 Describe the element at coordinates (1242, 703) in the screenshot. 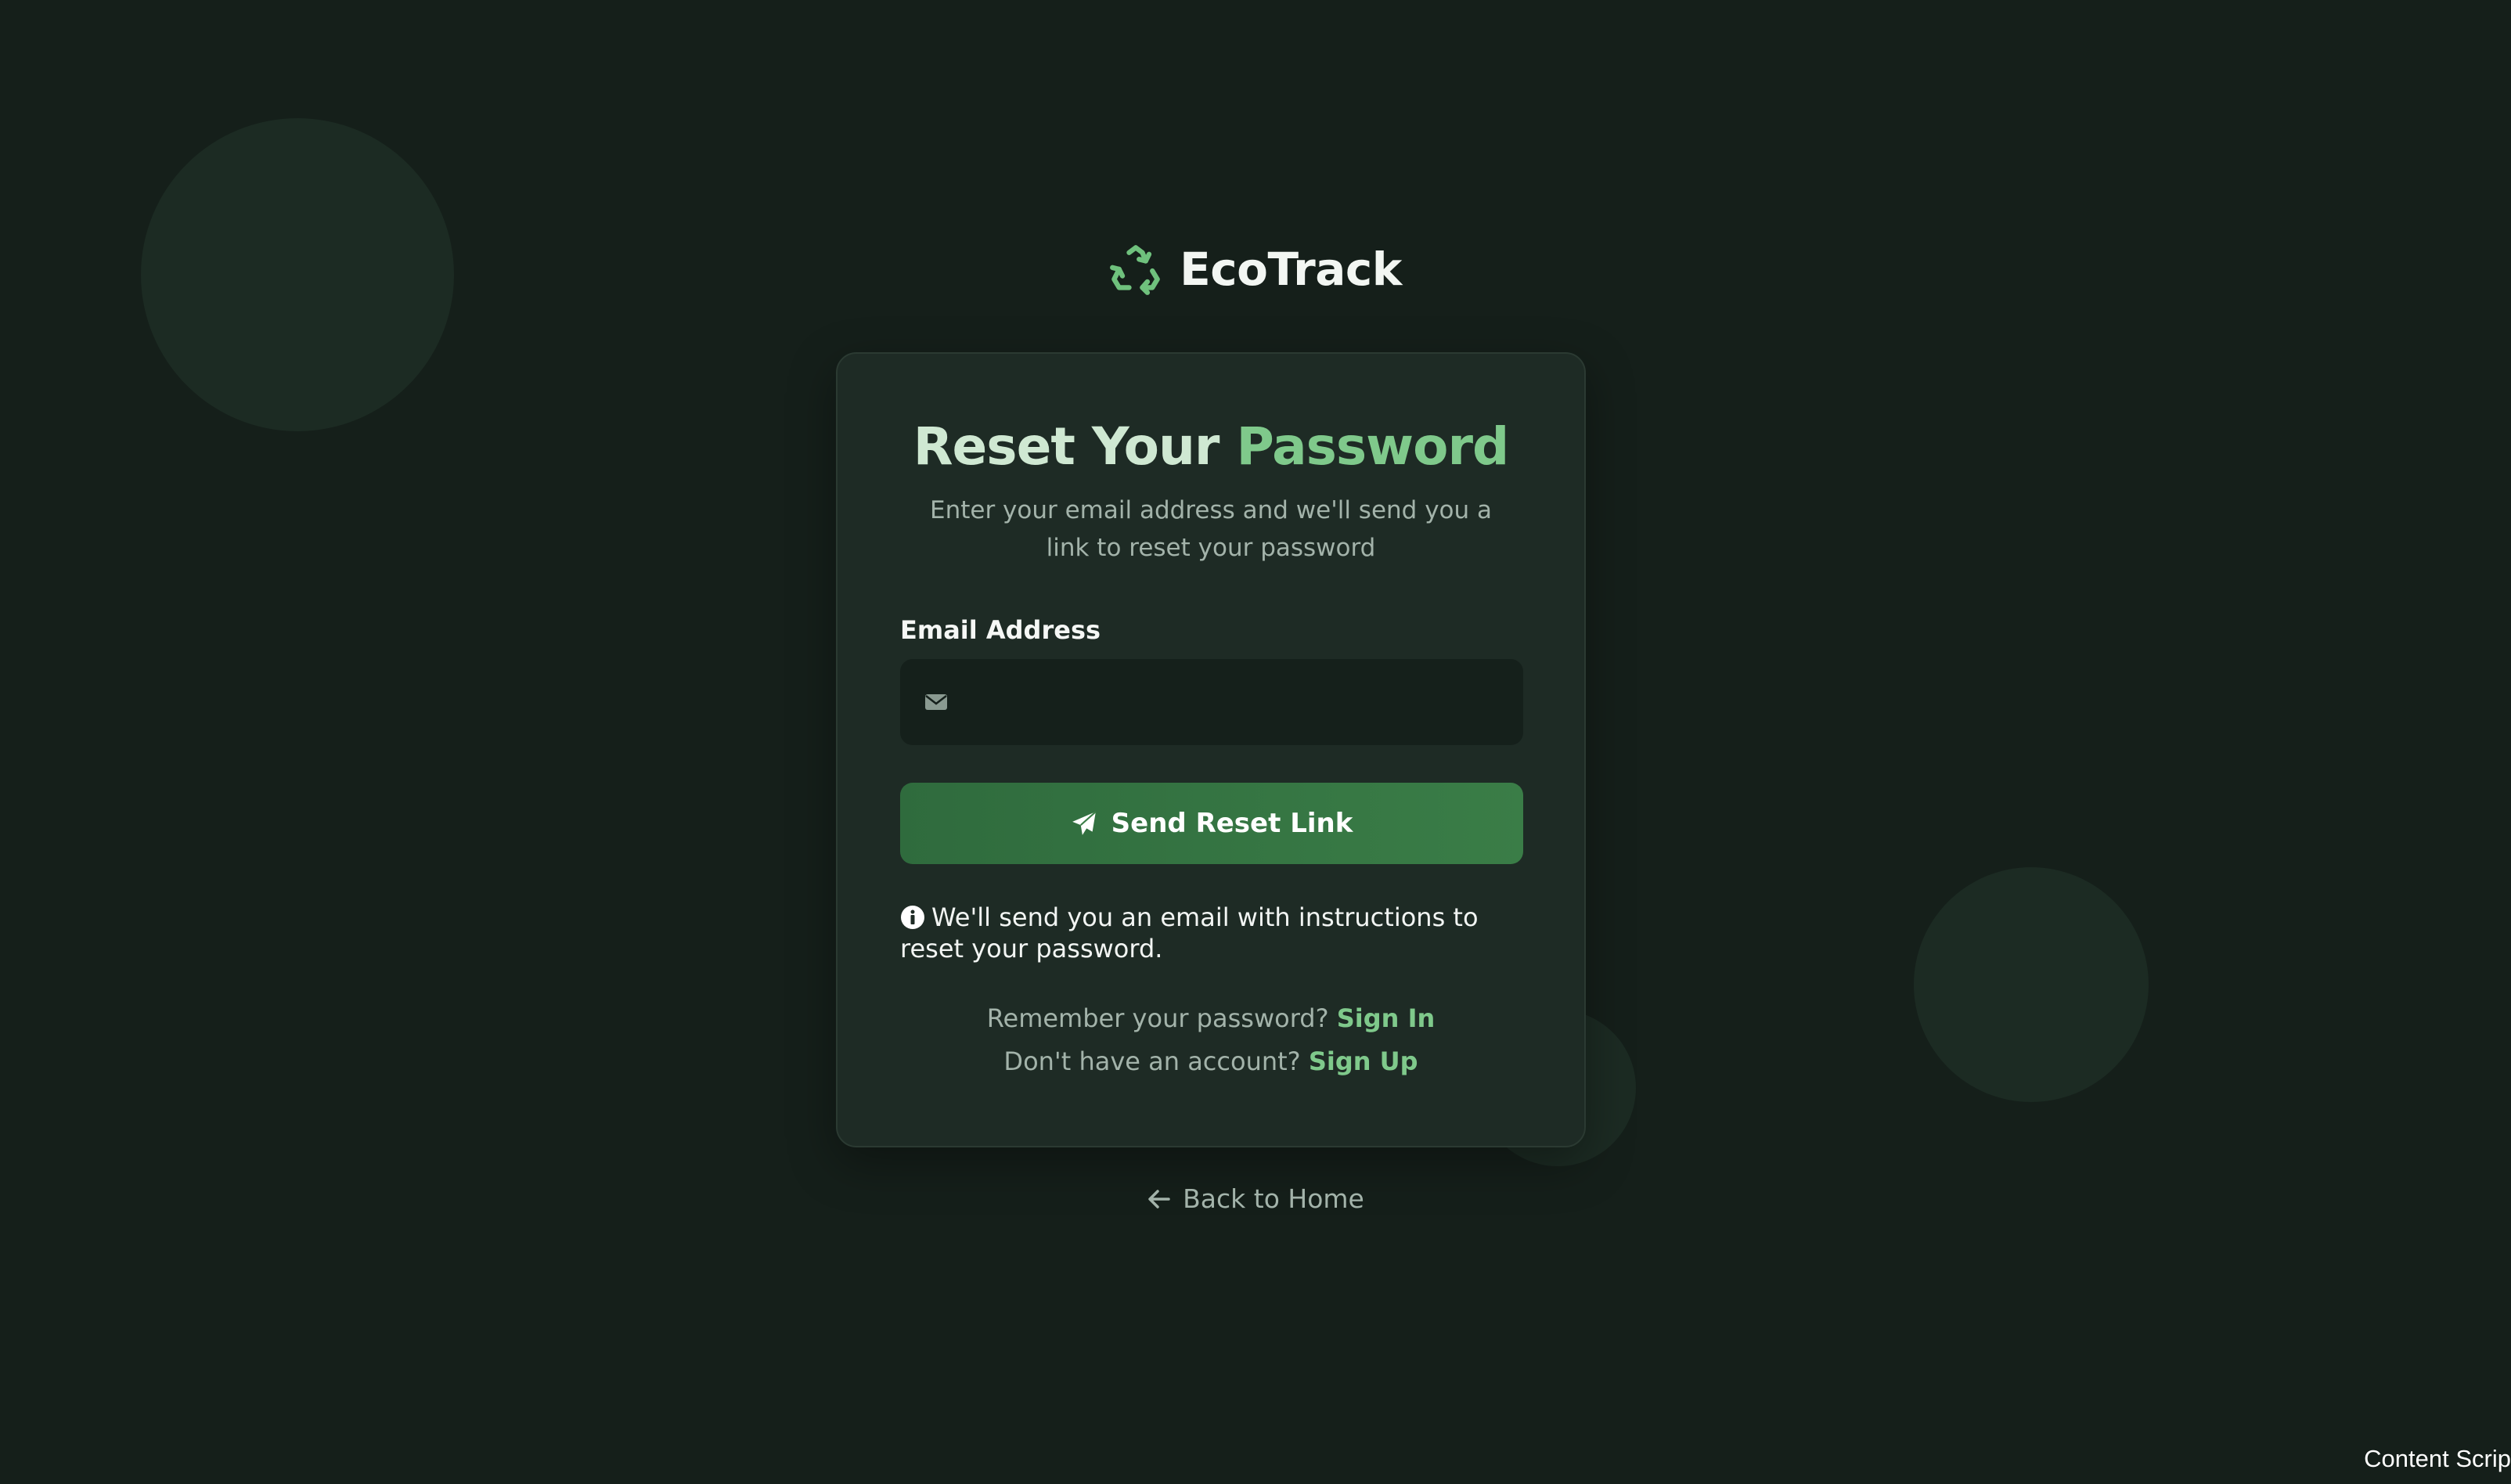

I see `email-input` at that location.